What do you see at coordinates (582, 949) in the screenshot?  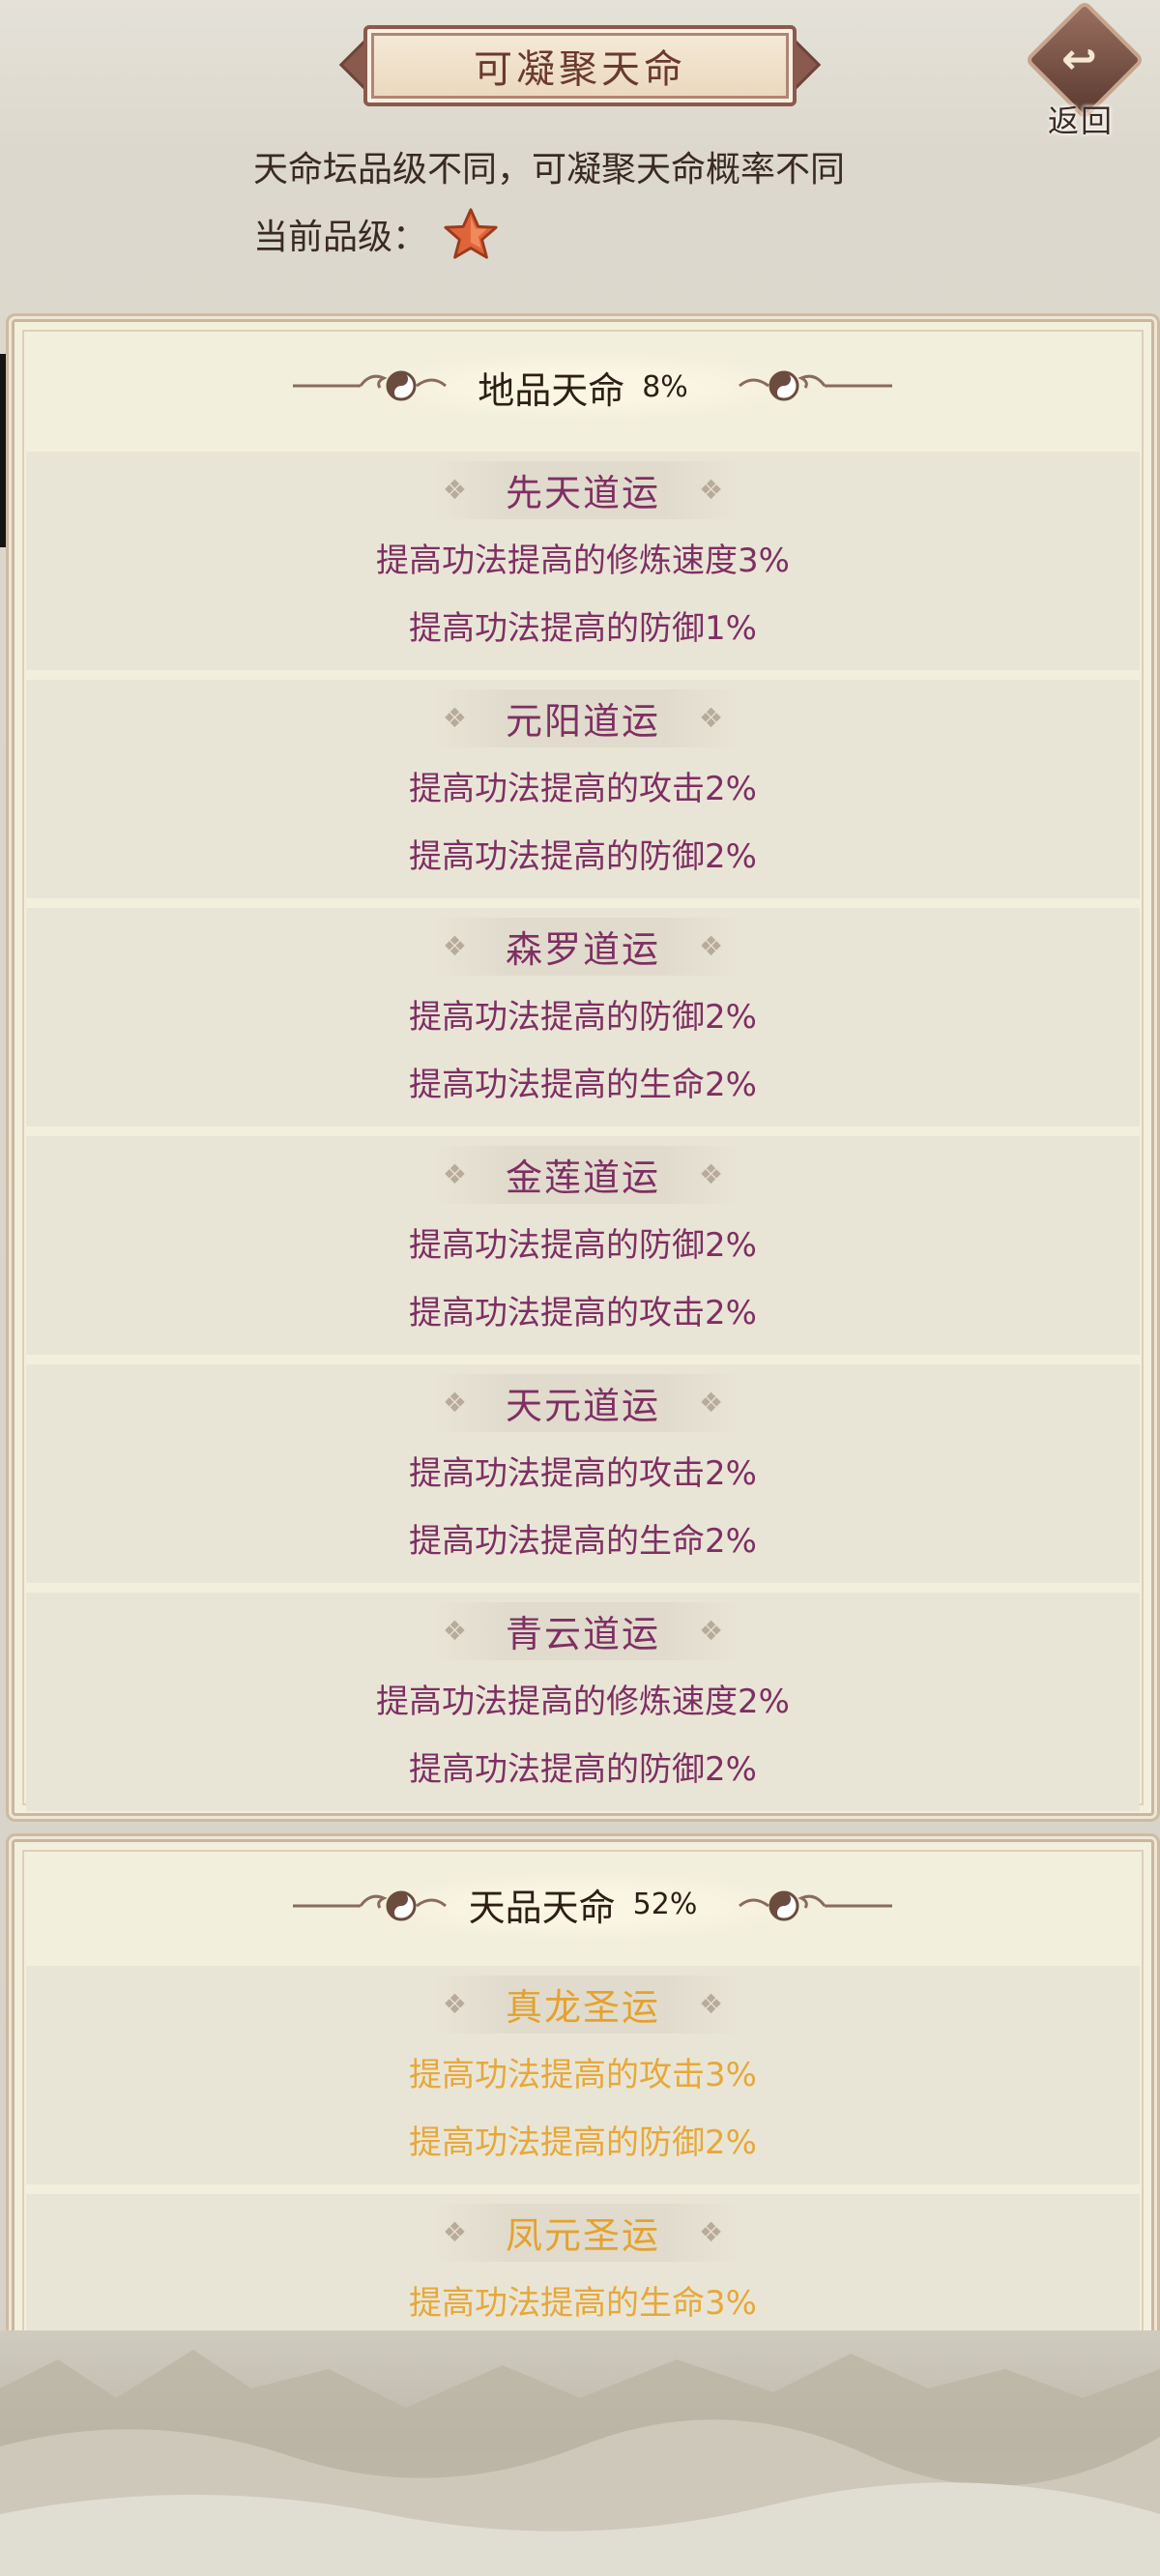 I see `card-title: 森罗道运` at bounding box center [582, 949].